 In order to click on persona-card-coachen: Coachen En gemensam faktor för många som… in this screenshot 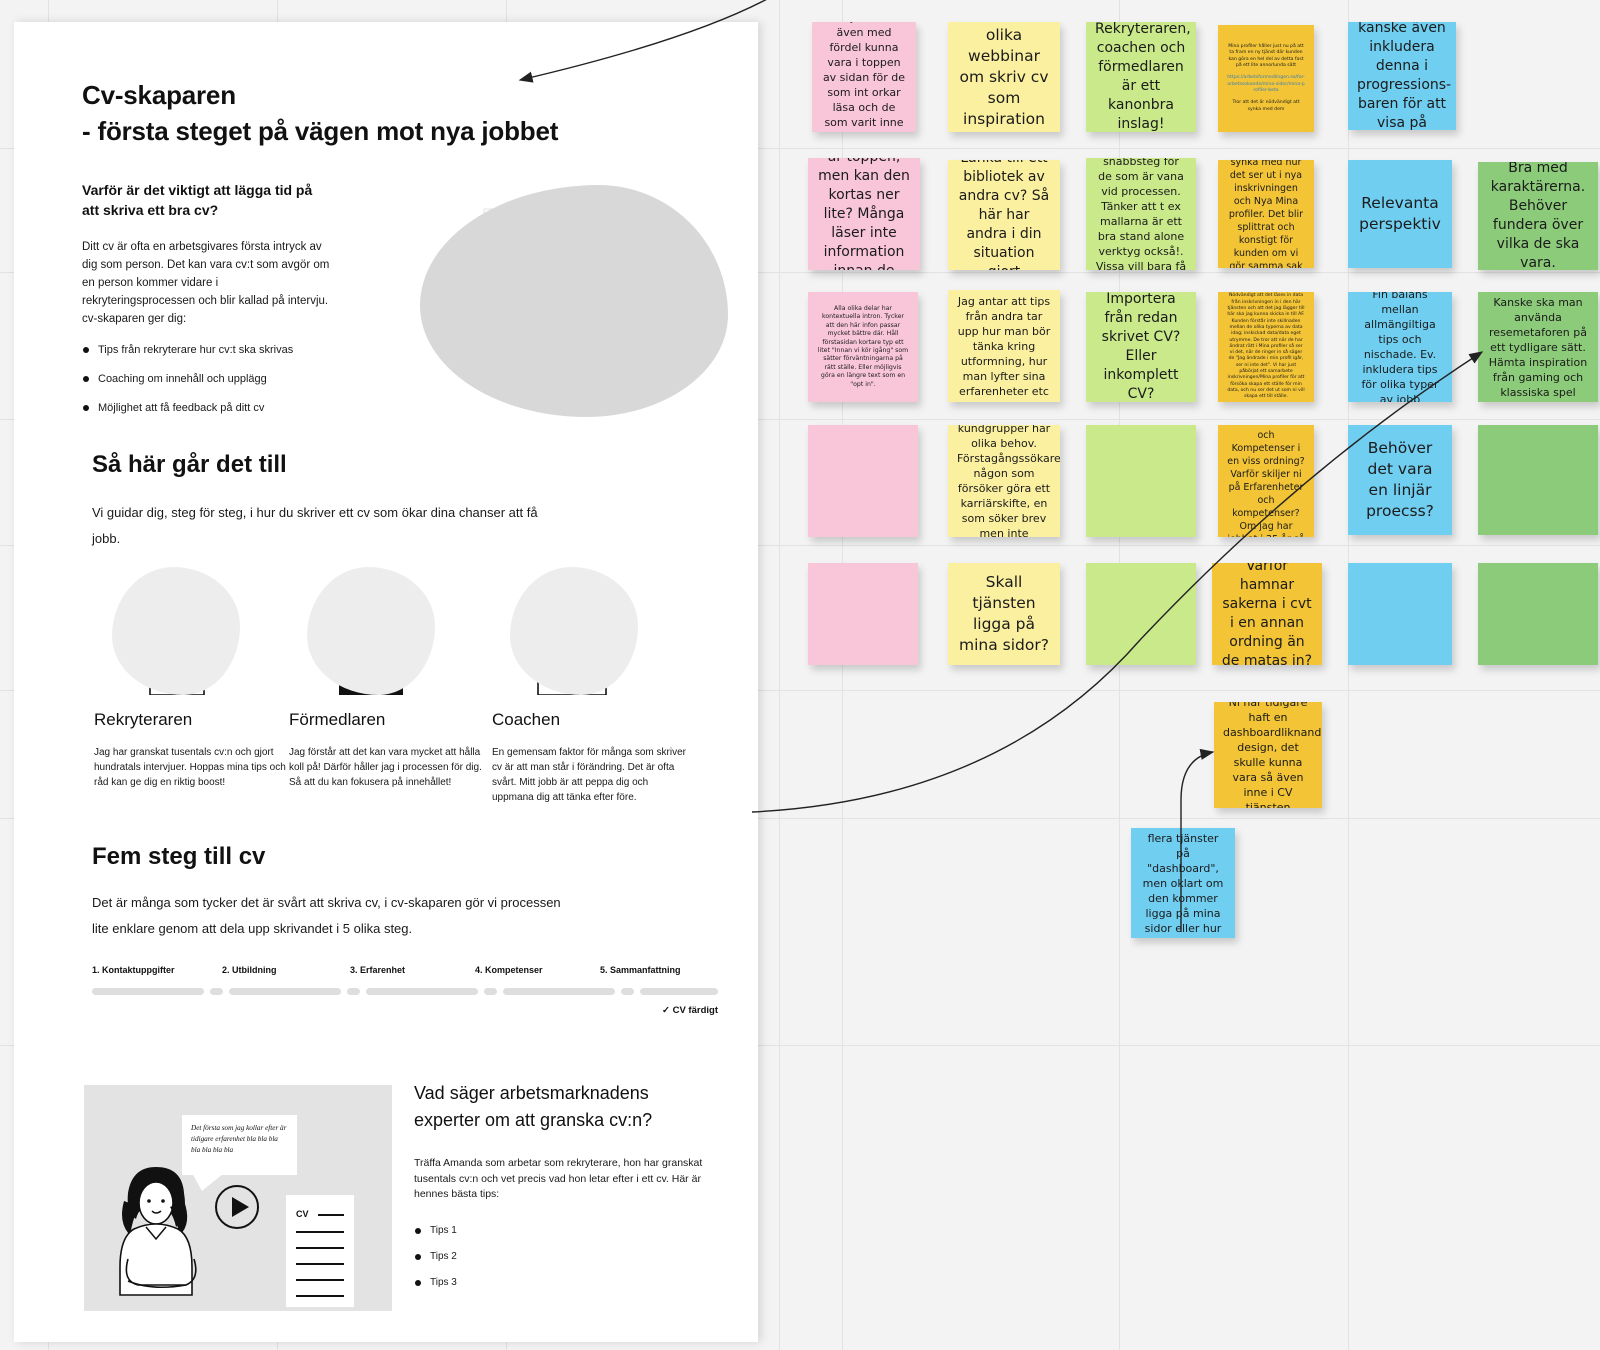, I will do `click(592, 686)`.